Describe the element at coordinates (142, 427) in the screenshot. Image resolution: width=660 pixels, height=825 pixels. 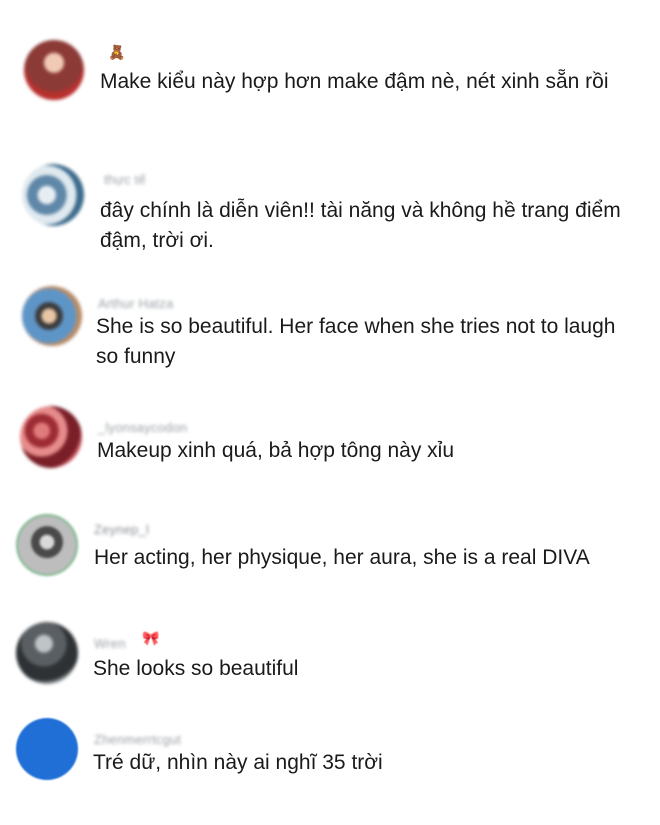
I see `username: _lyonsaycodon` at that location.